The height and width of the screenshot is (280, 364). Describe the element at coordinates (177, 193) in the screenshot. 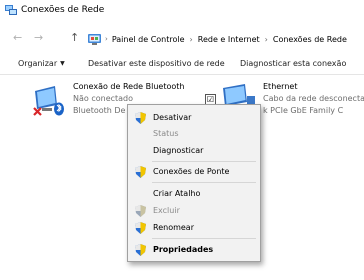

I see `menu-item-label: Criar Atalho` at that location.